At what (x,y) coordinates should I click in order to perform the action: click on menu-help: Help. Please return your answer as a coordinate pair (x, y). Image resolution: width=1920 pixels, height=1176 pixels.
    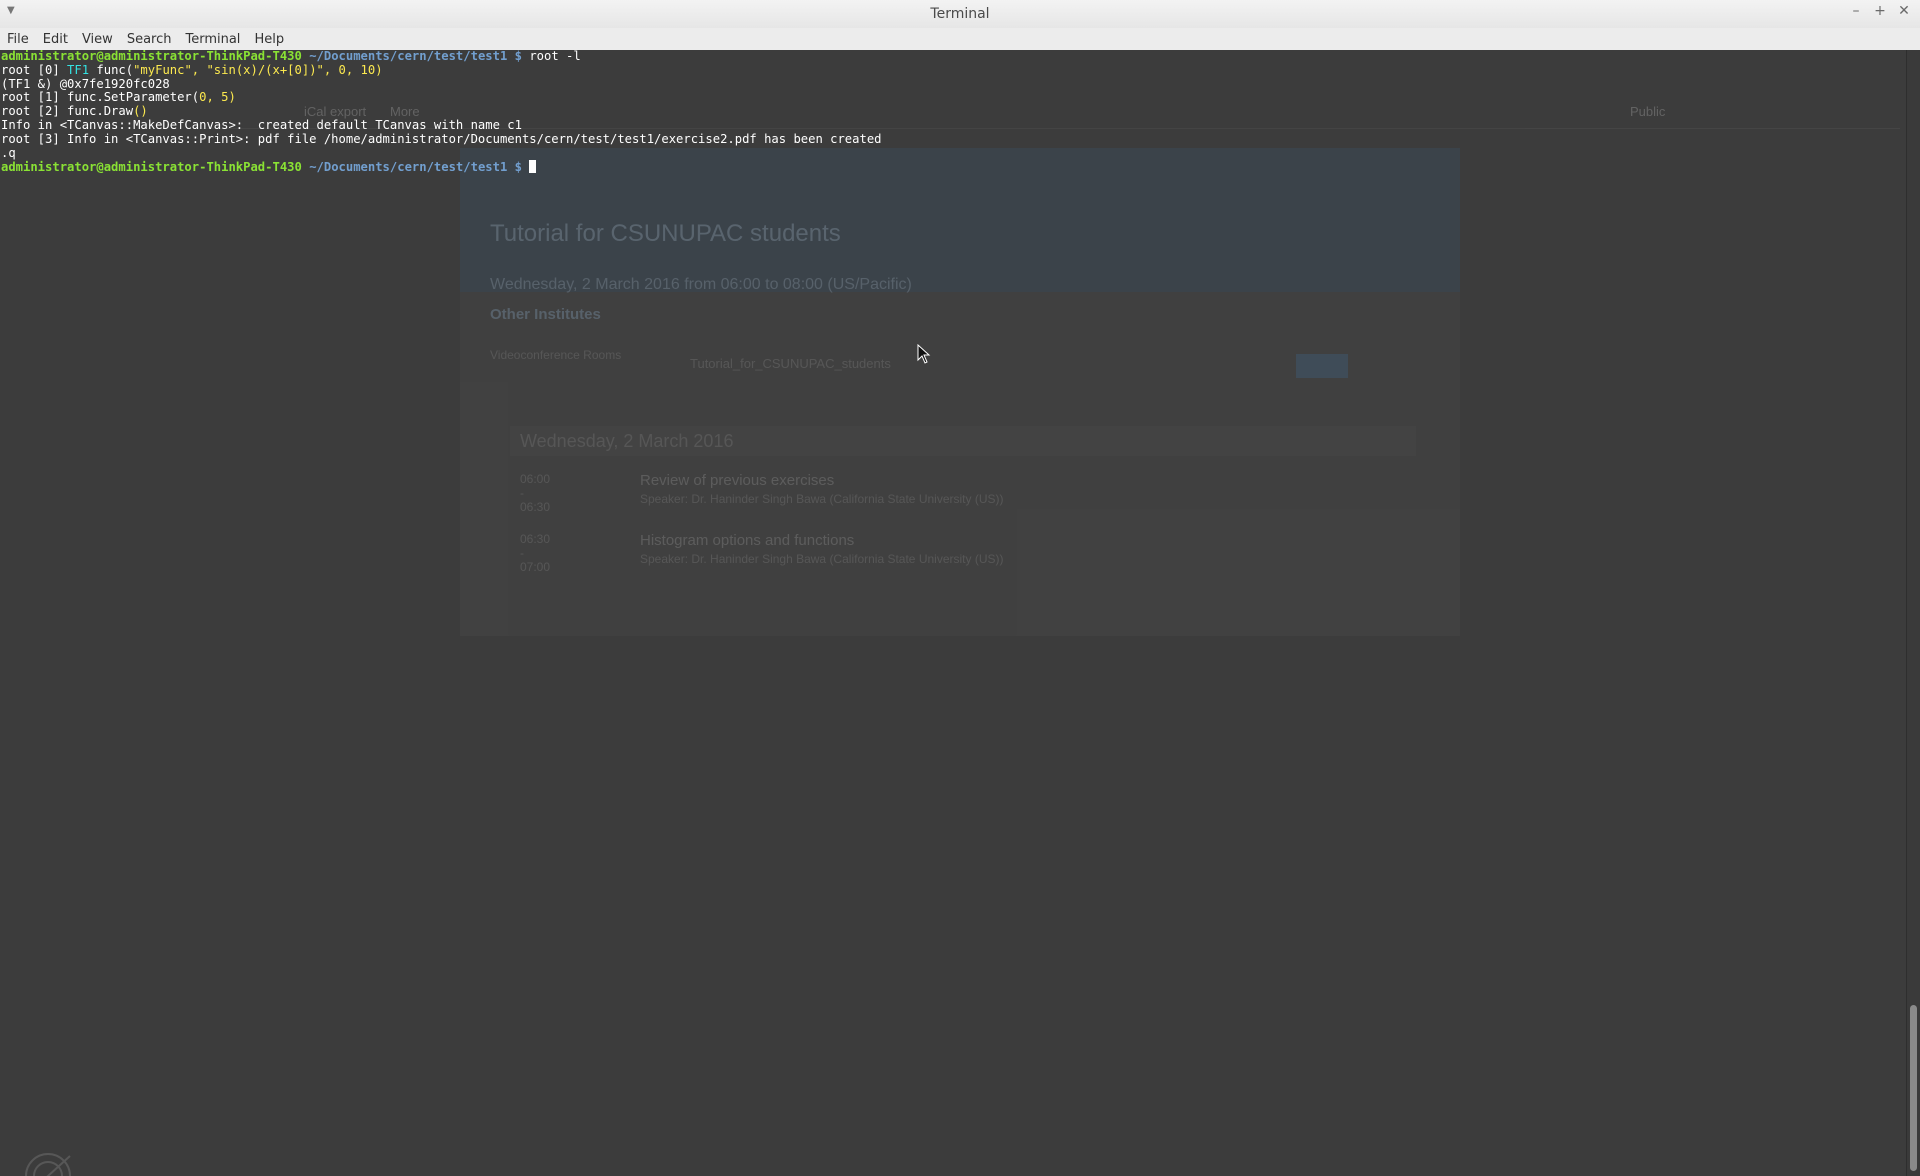
    Looking at the image, I should click on (269, 39).